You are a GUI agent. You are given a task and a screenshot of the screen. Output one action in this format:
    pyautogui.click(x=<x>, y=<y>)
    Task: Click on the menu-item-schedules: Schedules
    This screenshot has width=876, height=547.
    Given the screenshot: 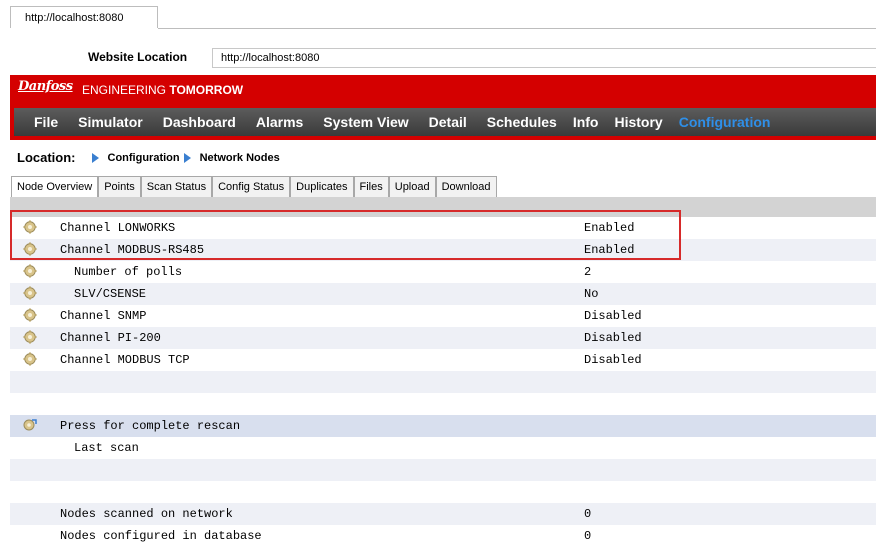 What is the action you would take?
    pyautogui.click(x=516, y=122)
    